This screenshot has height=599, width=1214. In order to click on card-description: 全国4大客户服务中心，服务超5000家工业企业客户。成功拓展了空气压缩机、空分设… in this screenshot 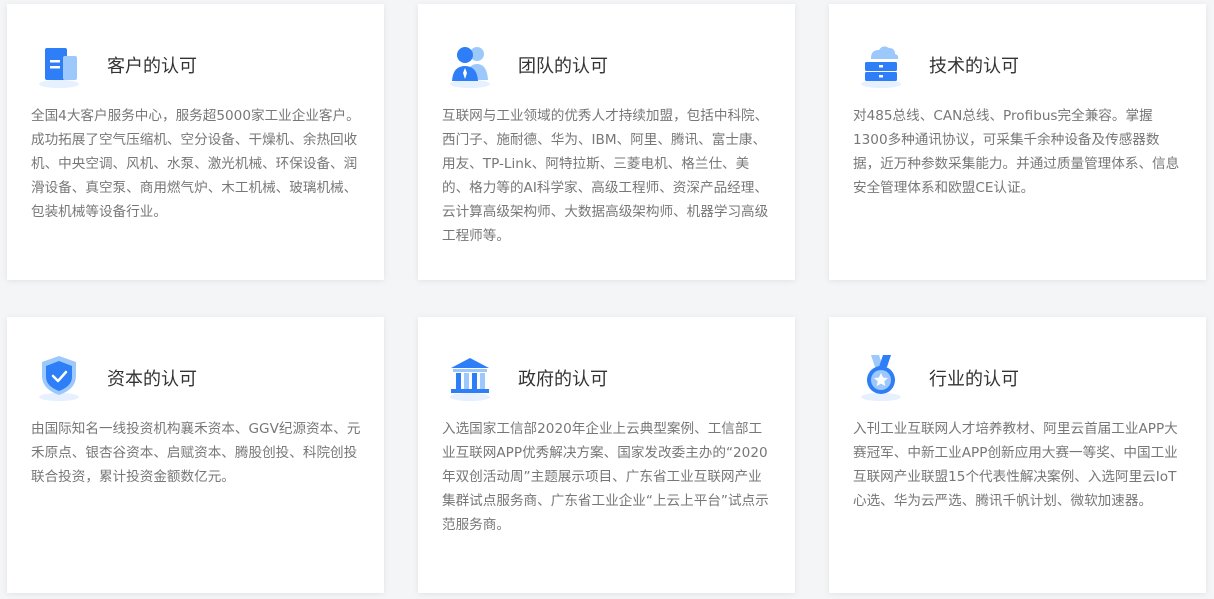, I will do `click(195, 164)`.